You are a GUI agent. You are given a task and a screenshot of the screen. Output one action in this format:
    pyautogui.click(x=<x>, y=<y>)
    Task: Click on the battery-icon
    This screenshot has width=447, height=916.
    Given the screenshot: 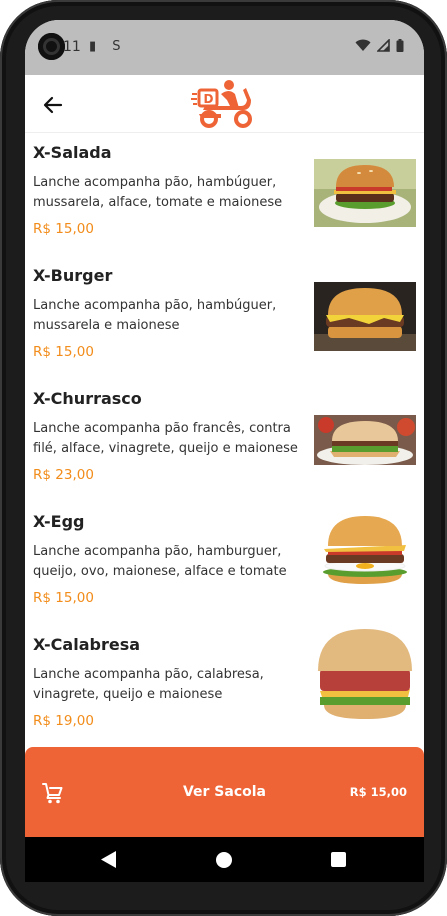 What is the action you would take?
    pyautogui.click(x=400, y=45)
    